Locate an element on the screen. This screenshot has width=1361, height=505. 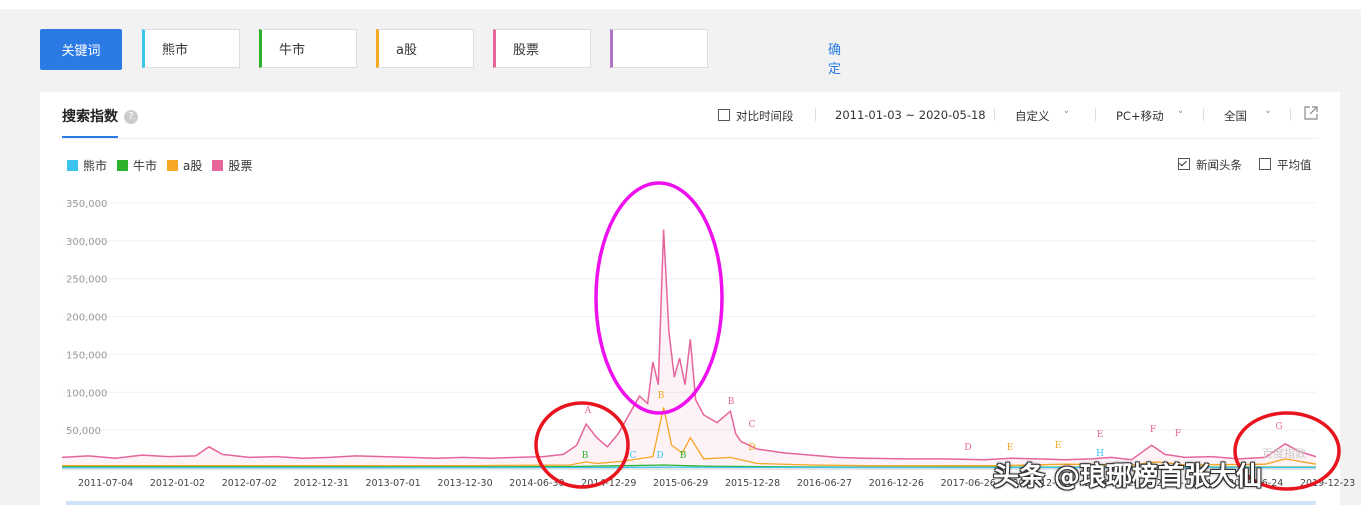
x-tick-label: 2016-12-26 is located at coordinates (896, 483).